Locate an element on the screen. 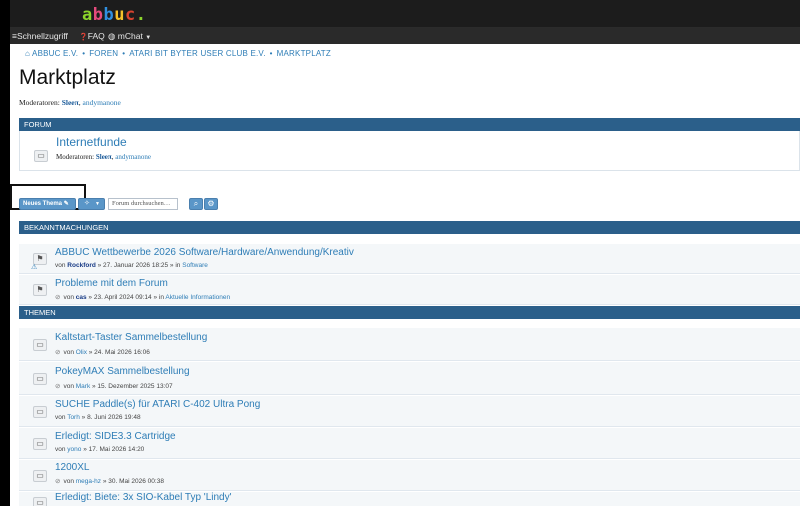  topic-date: » 23. April 2024 09:14 » is located at coordinates (123, 297).